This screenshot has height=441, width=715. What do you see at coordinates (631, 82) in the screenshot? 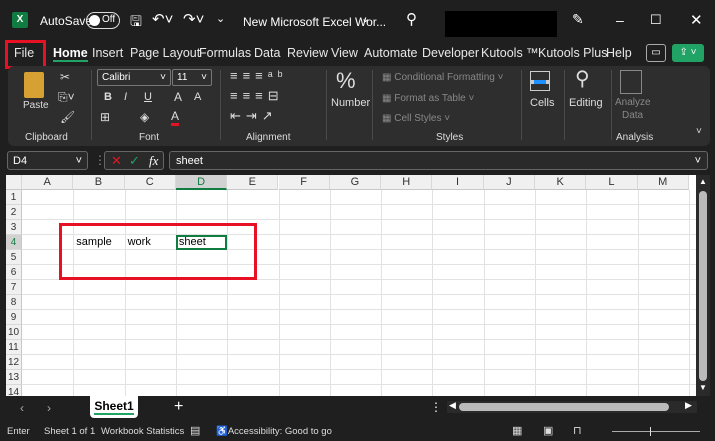
I see `analyze-data-icon` at bounding box center [631, 82].